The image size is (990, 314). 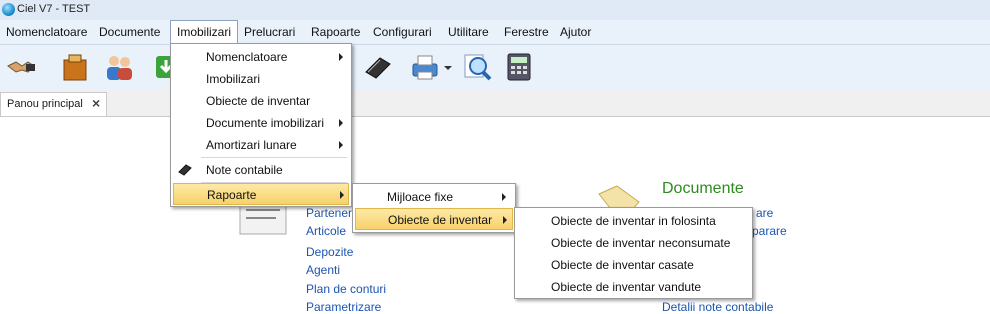 I want to click on menu-imobilizari: Imobilizari, so click(x=204, y=32).